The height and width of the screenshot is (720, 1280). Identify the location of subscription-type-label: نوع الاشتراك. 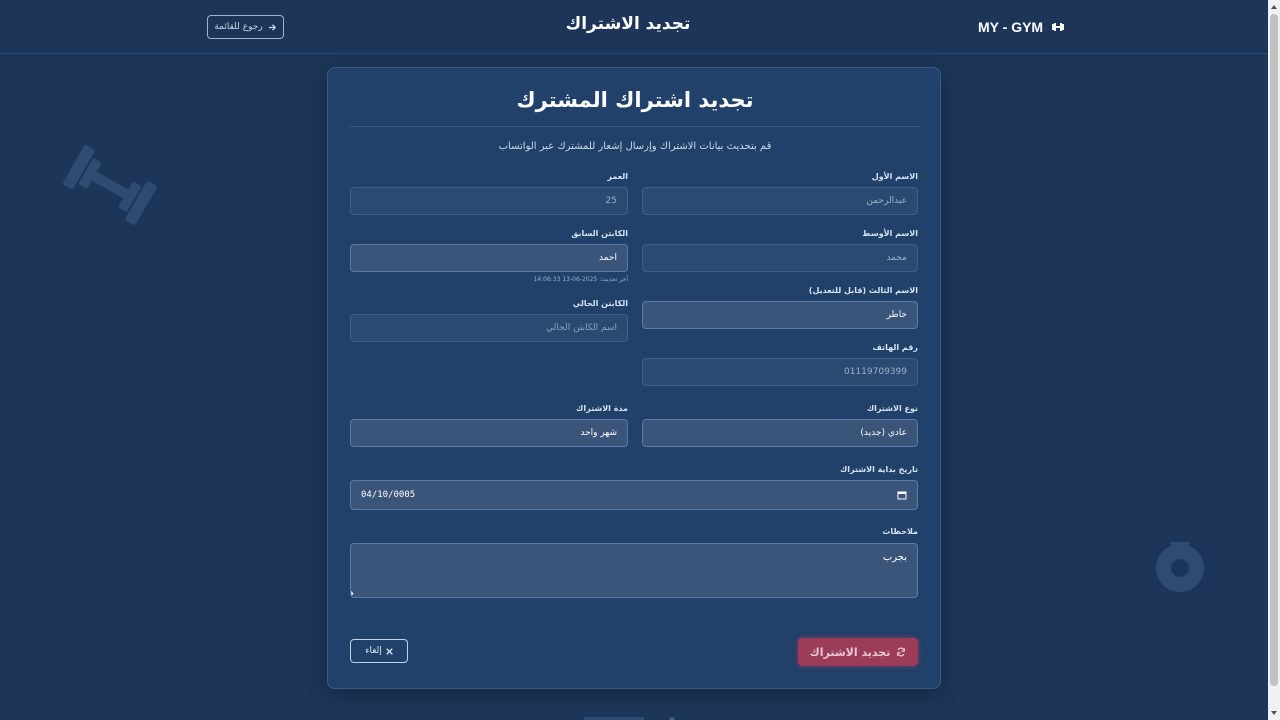
(892, 408).